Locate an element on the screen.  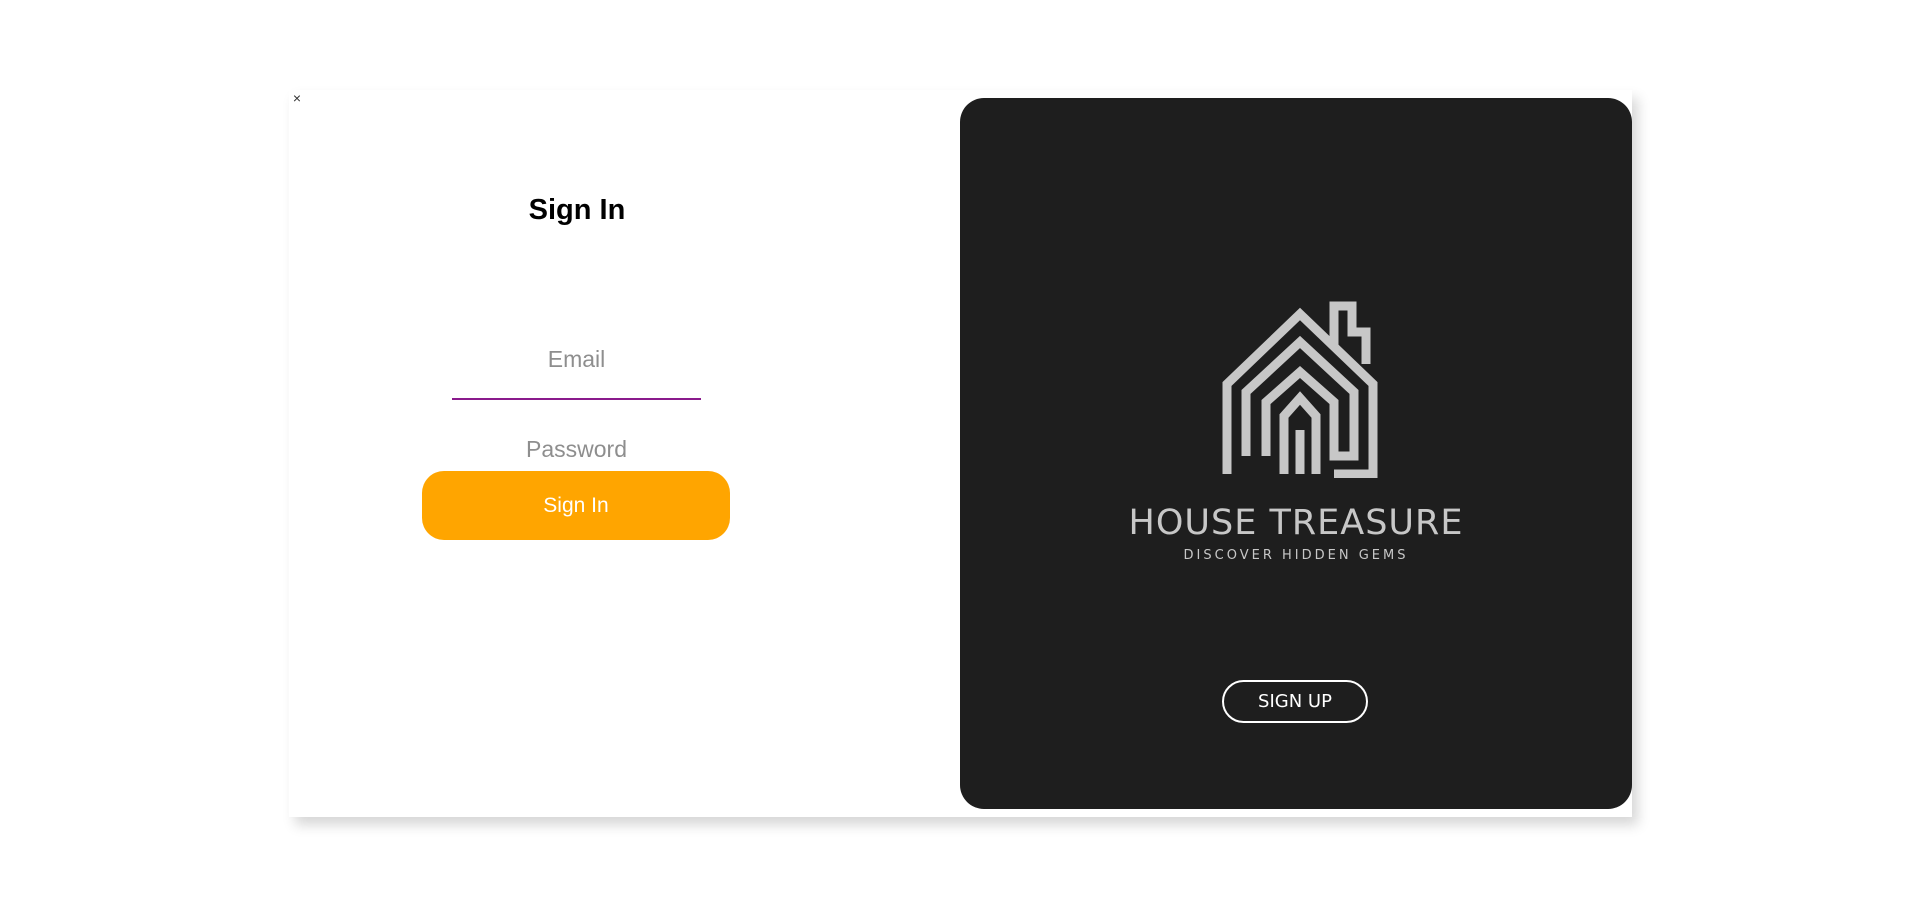
house-maze-icon is located at coordinates (1300, 389).